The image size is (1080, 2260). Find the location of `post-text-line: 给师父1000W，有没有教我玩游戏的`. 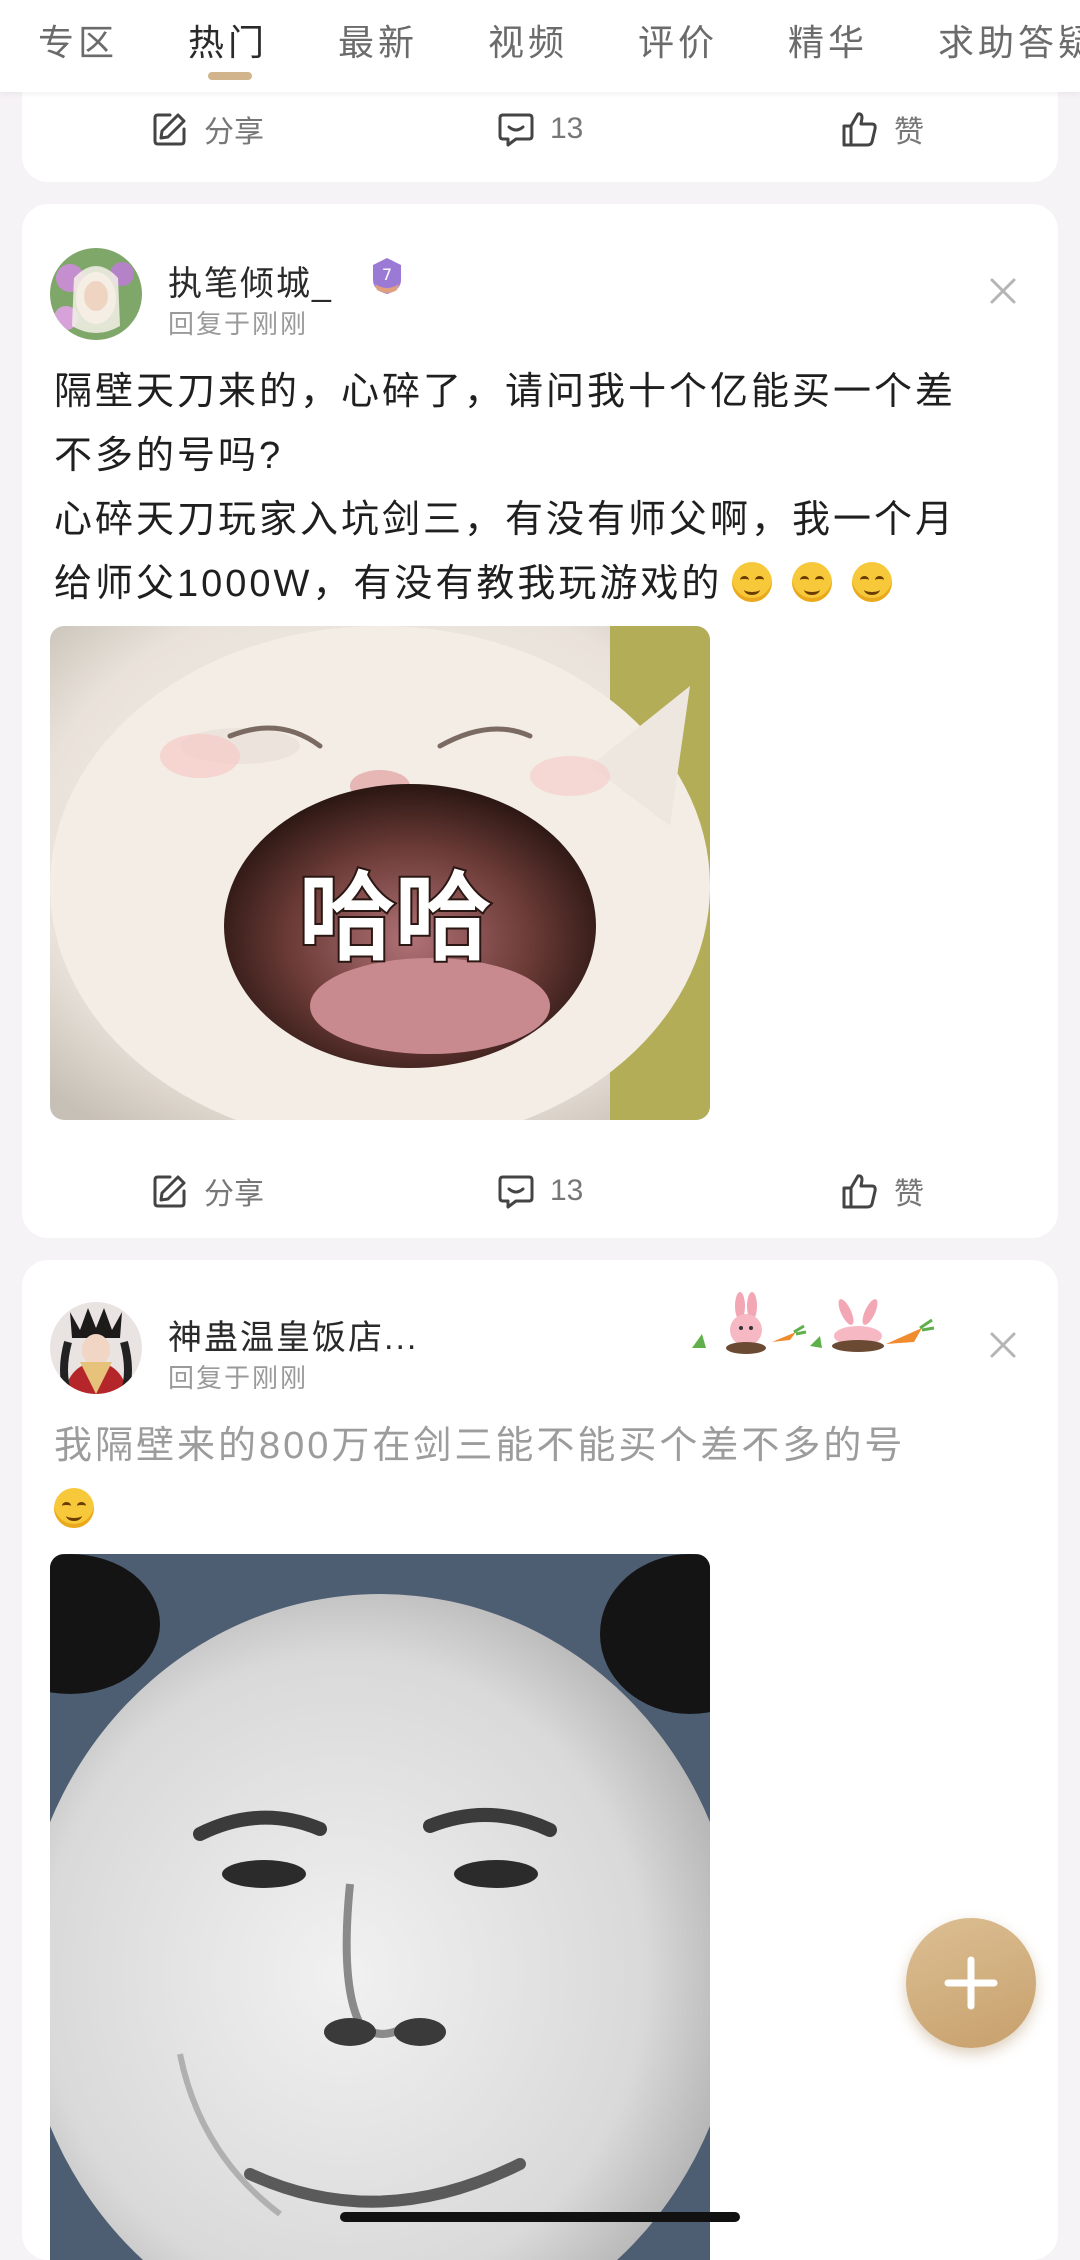

post-text-line: 给师父1000W，有没有教我玩游戏的 is located at coordinates (388, 584).